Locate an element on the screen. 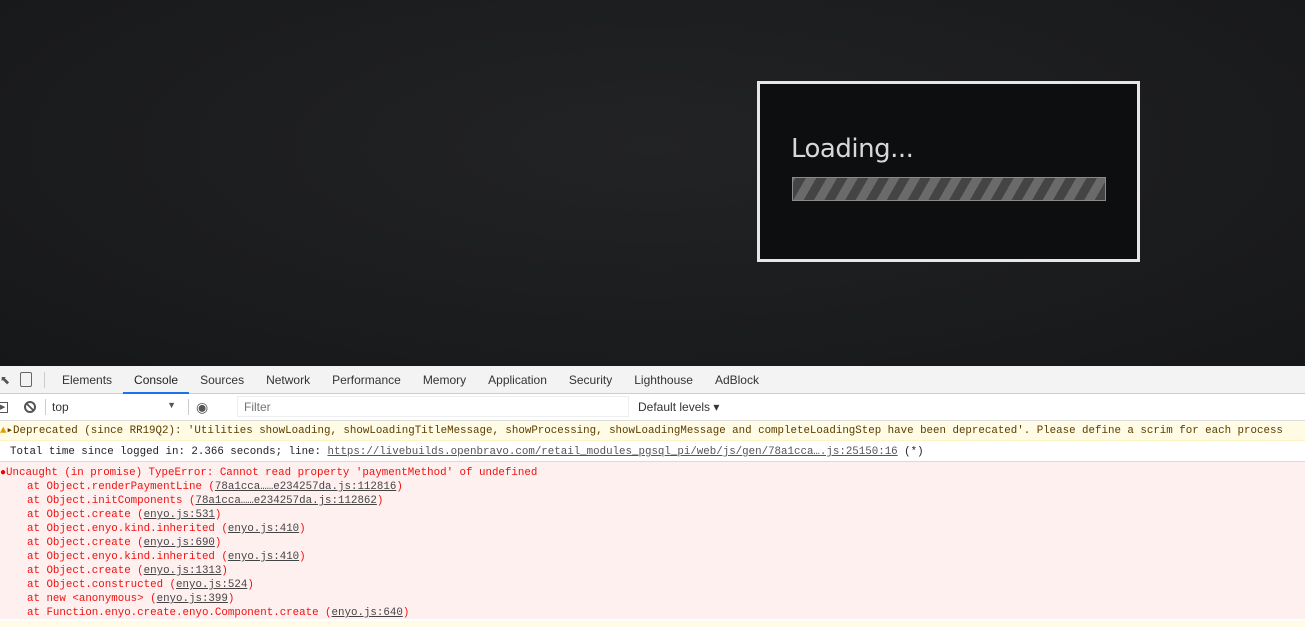 The height and width of the screenshot is (627, 1305). context-selector: top ▼ is located at coordinates (113, 407).